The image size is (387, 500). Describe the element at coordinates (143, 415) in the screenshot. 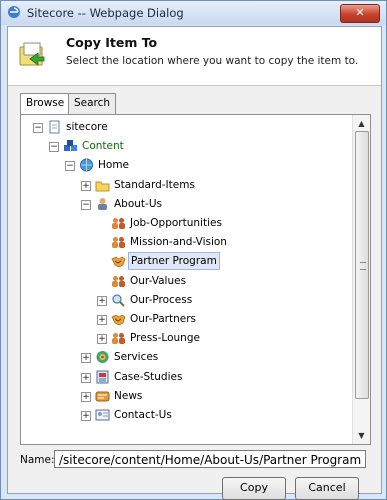

I see `tree-node-label: Contact-Us` at that location.